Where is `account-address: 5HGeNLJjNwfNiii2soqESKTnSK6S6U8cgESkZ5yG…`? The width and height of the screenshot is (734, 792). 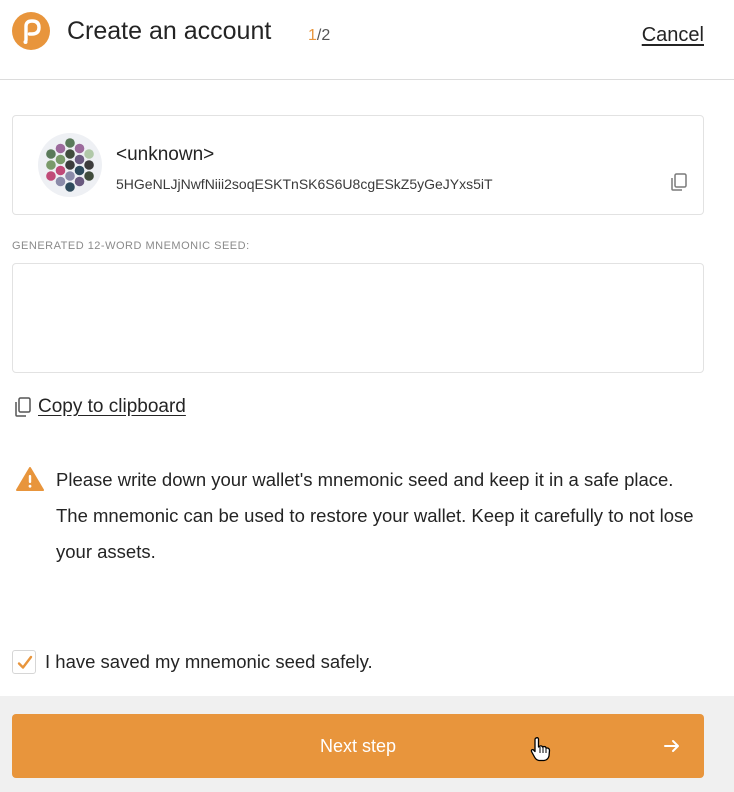
account-address: 5HGeNLJjNwfNiii2soqESKTnSK6S6U8cgESkZ5yG… is located at coordinates (304, 184).